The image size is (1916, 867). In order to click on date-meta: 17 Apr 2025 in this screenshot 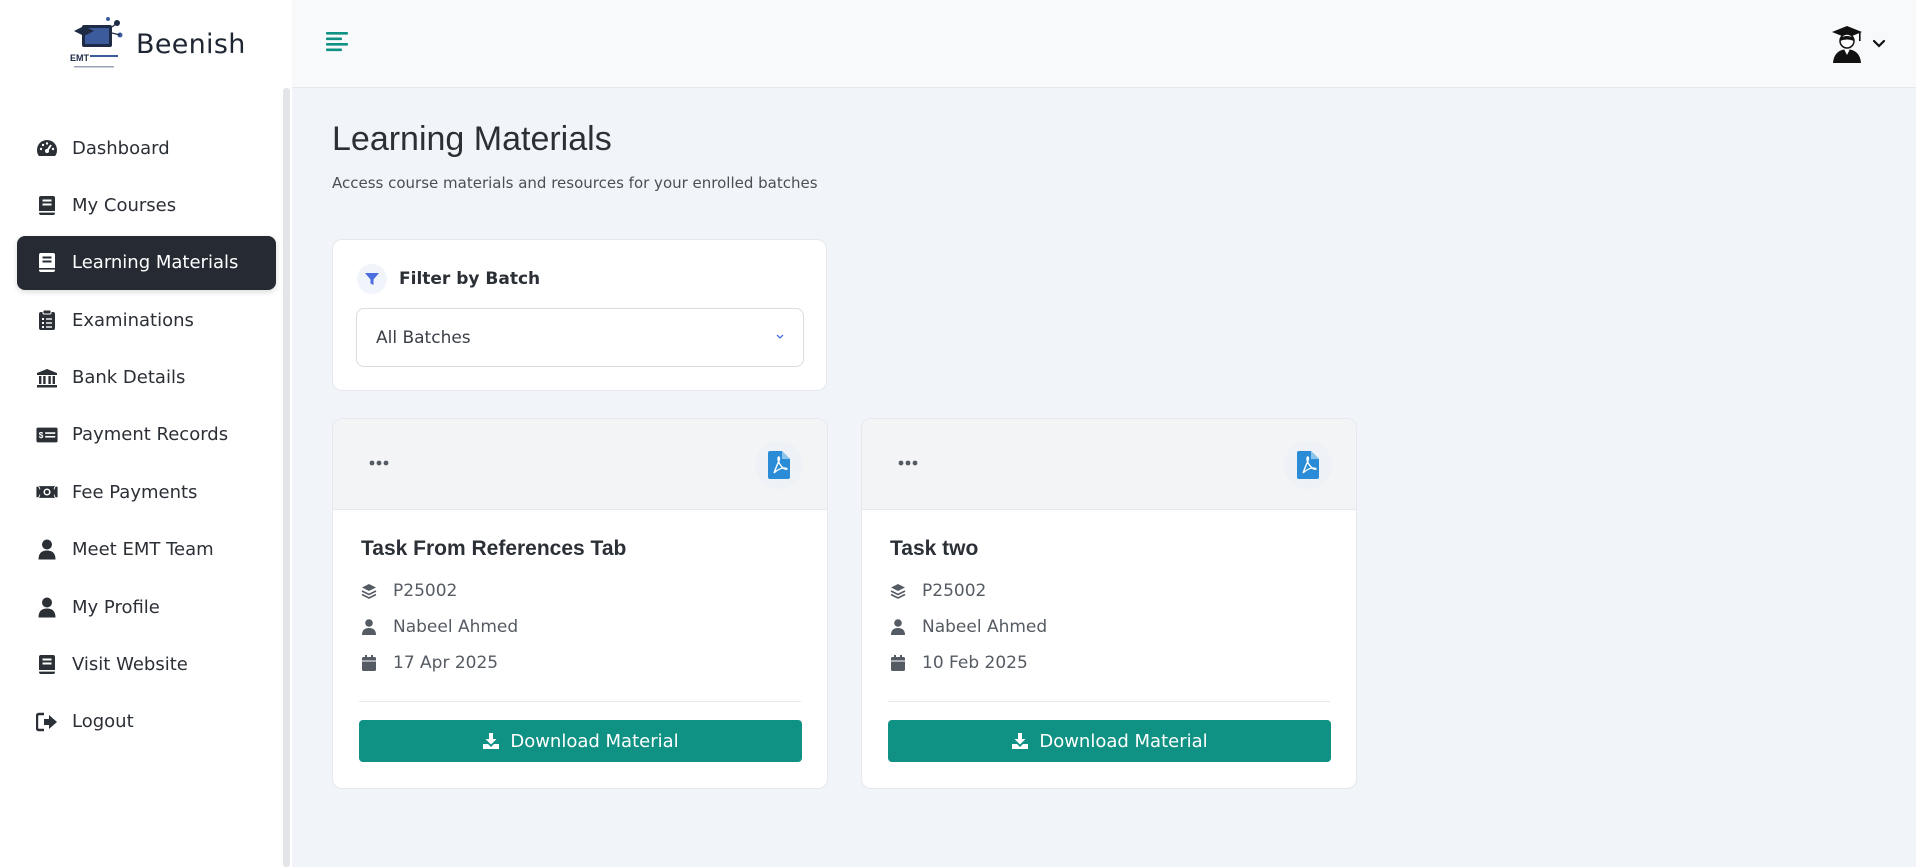, I will do `click(429, 663)`.